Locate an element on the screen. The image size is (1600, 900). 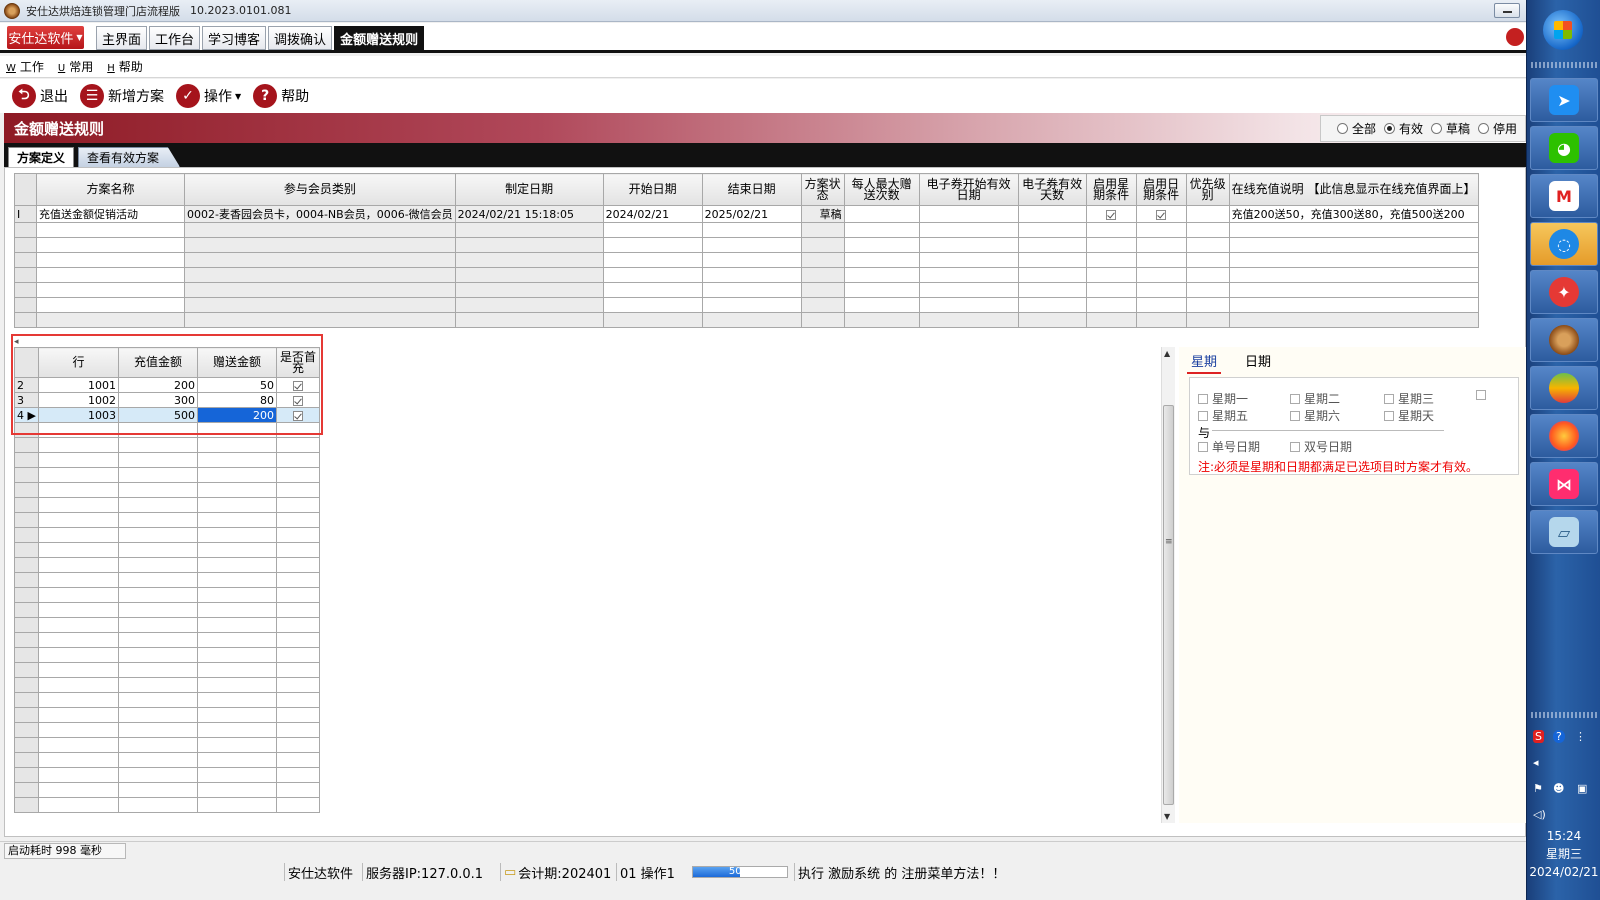
tab-plan-definition: 方案定义 is located at coordinates (41, 157).